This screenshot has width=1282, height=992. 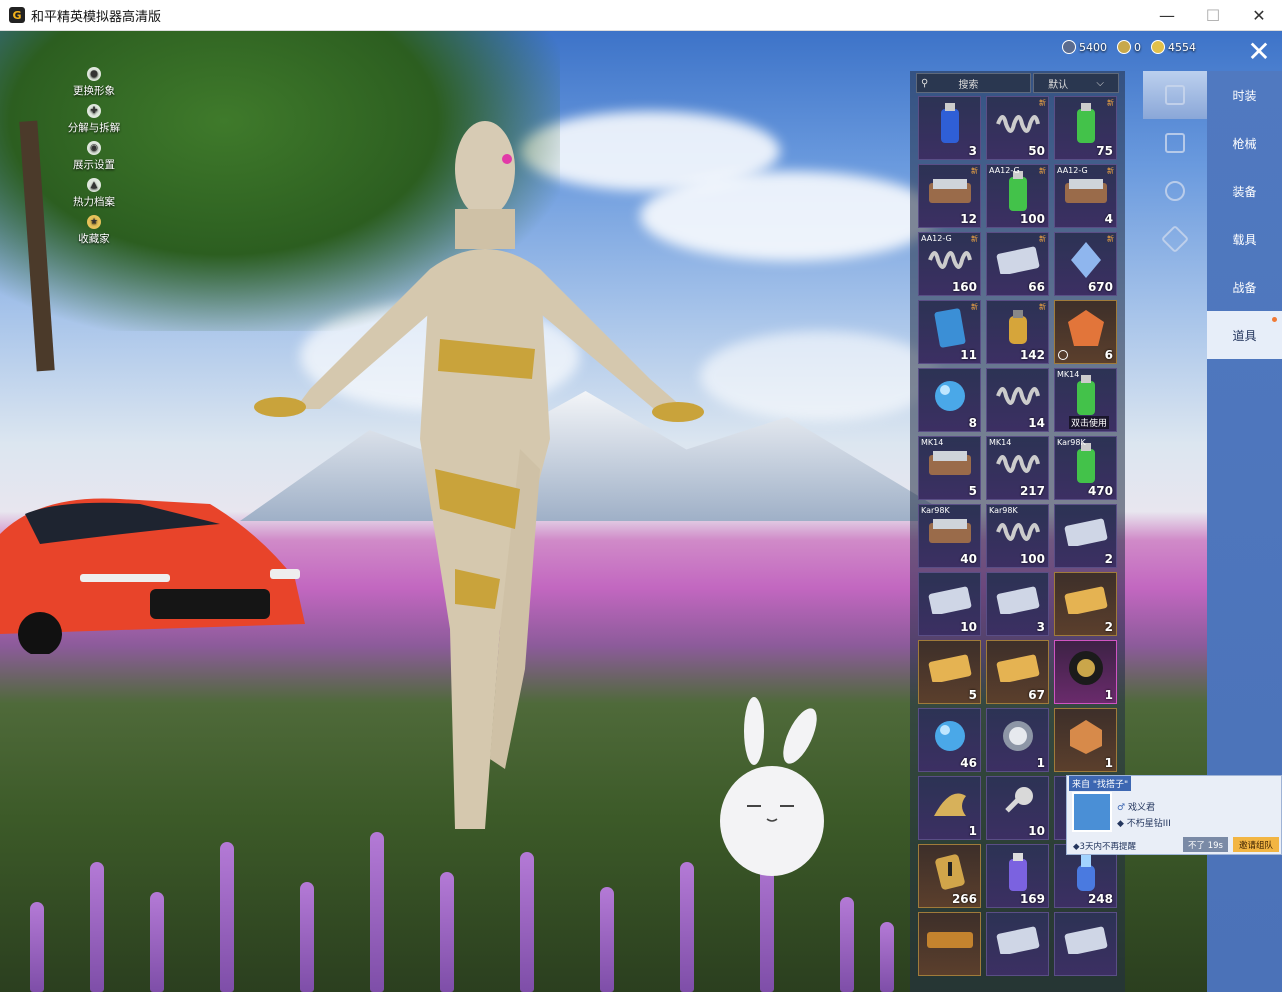 What do you see at coordinates (1175, 95) in the screenshot?
I see `subtab-cards` at bounding box center [1175, 95].